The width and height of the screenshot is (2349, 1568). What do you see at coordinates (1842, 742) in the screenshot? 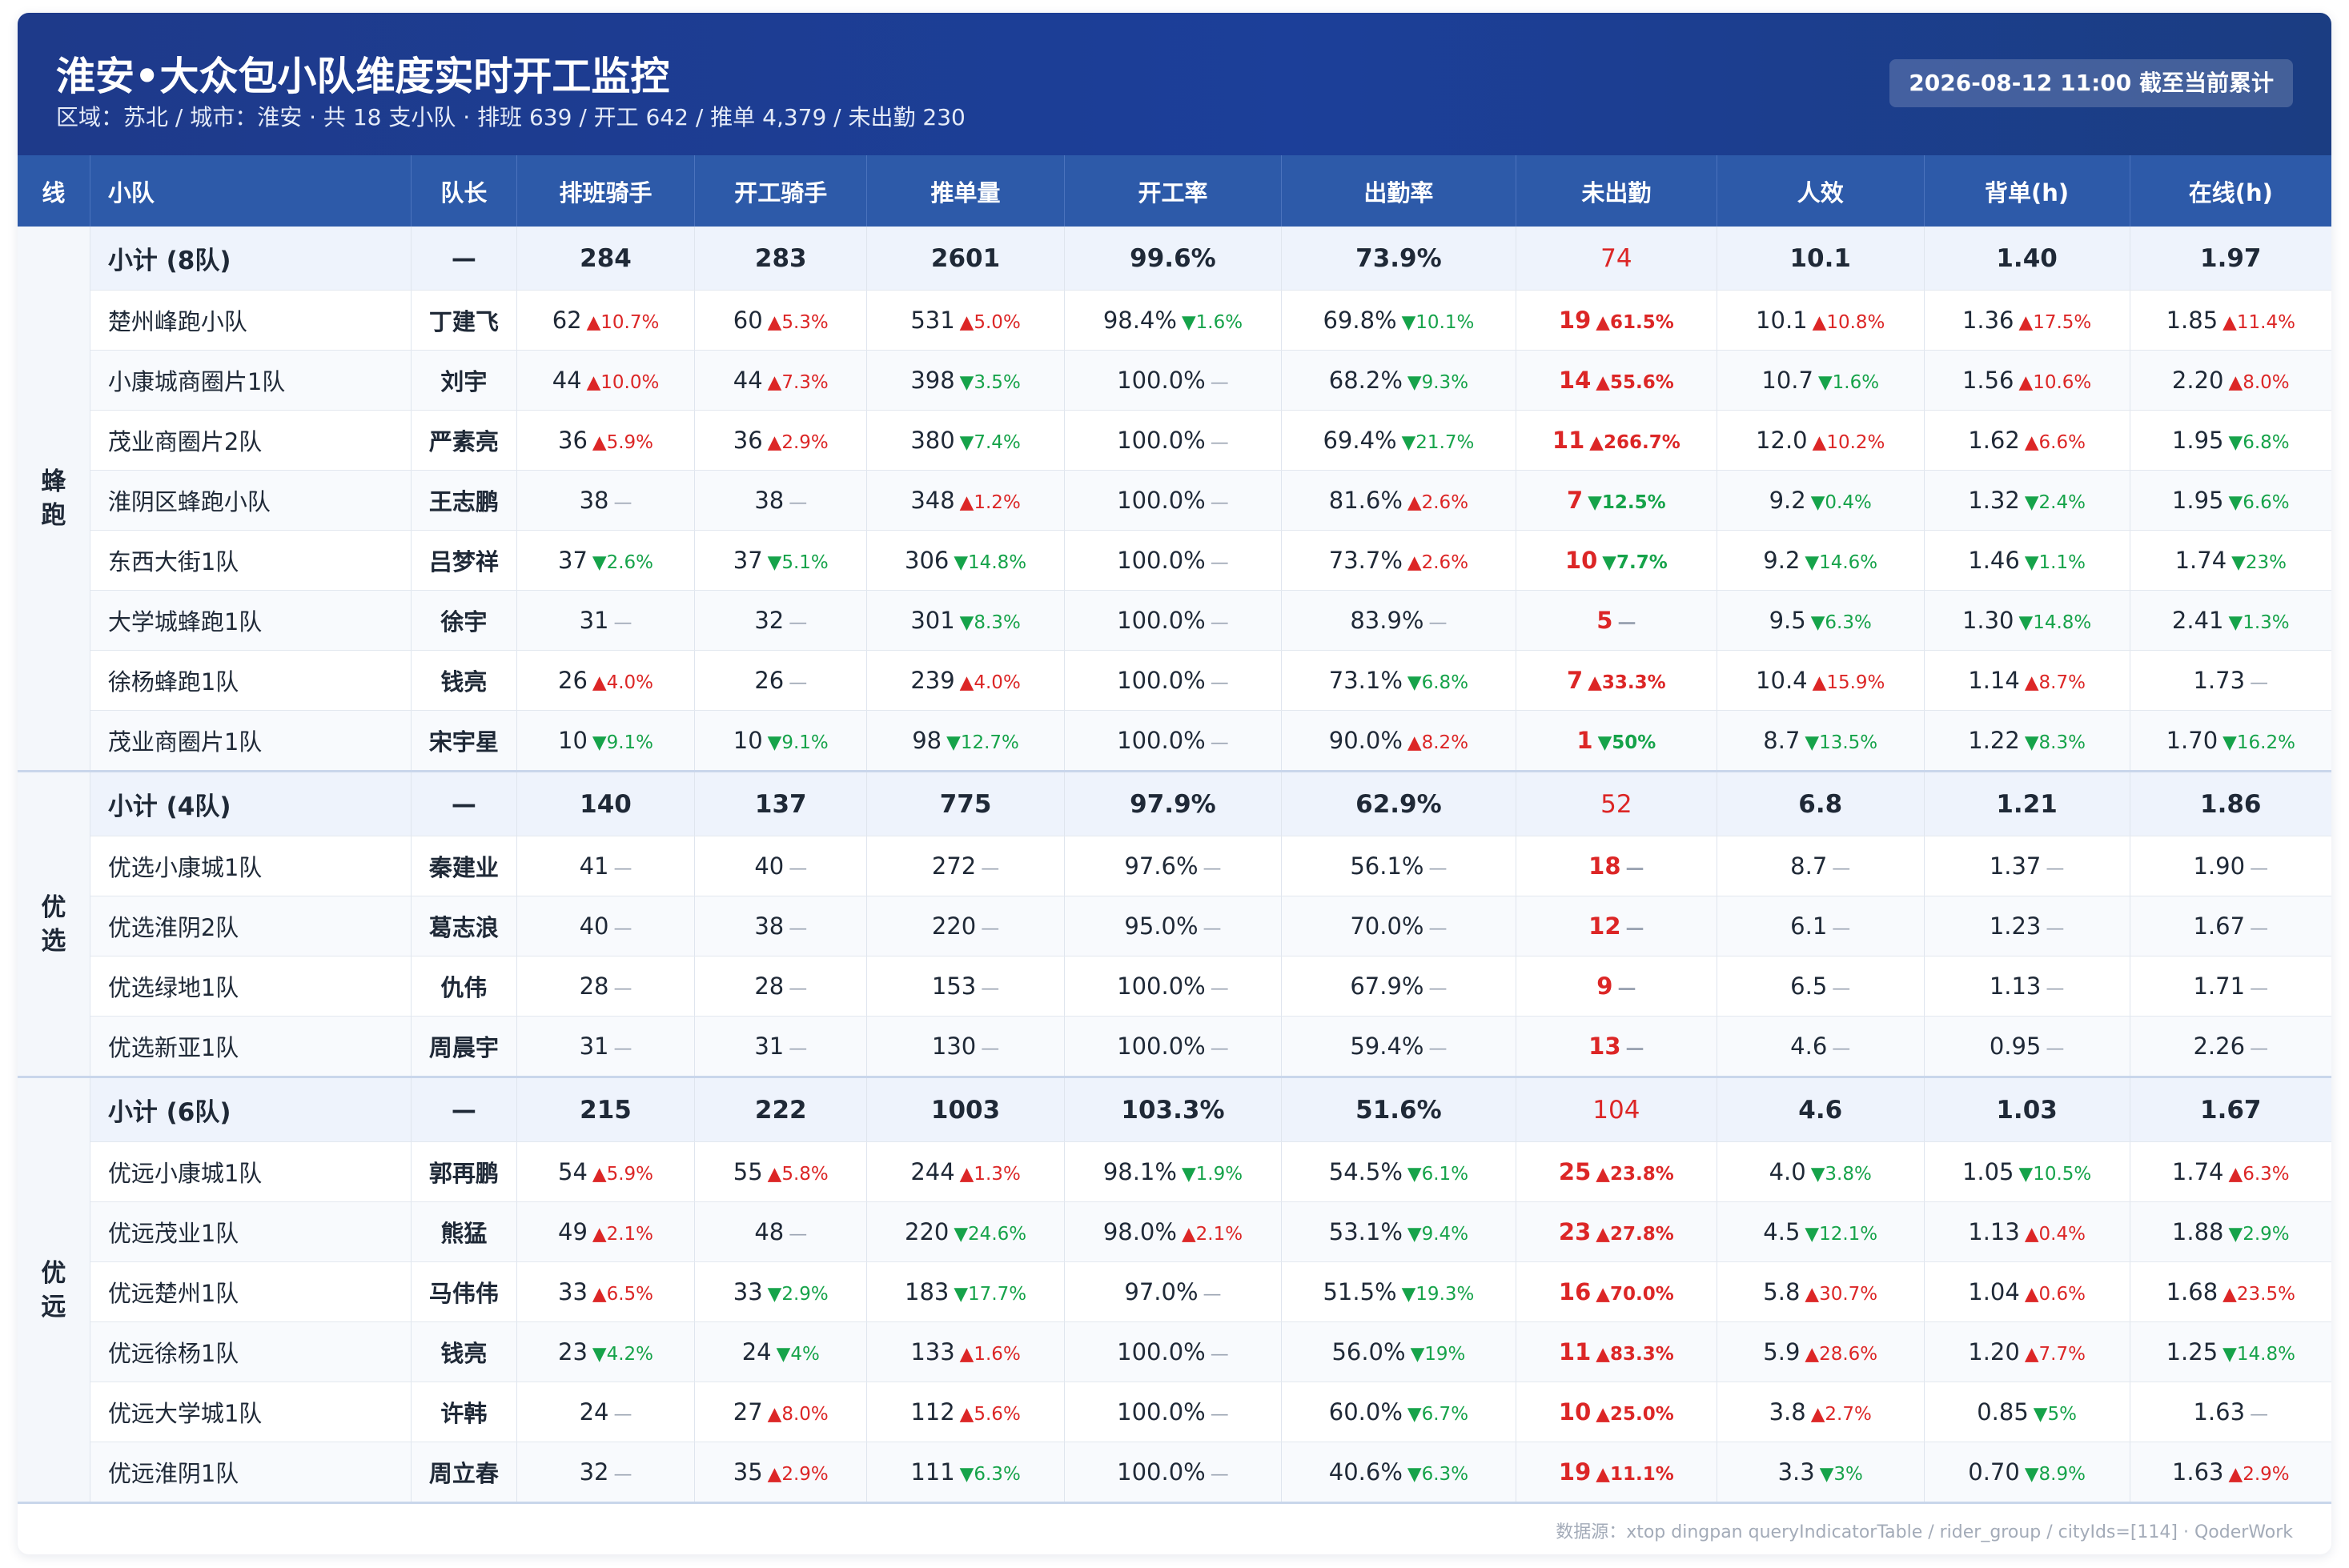
I see `change-indicator: ▼13.5%` at bounding box center [1842, 742].